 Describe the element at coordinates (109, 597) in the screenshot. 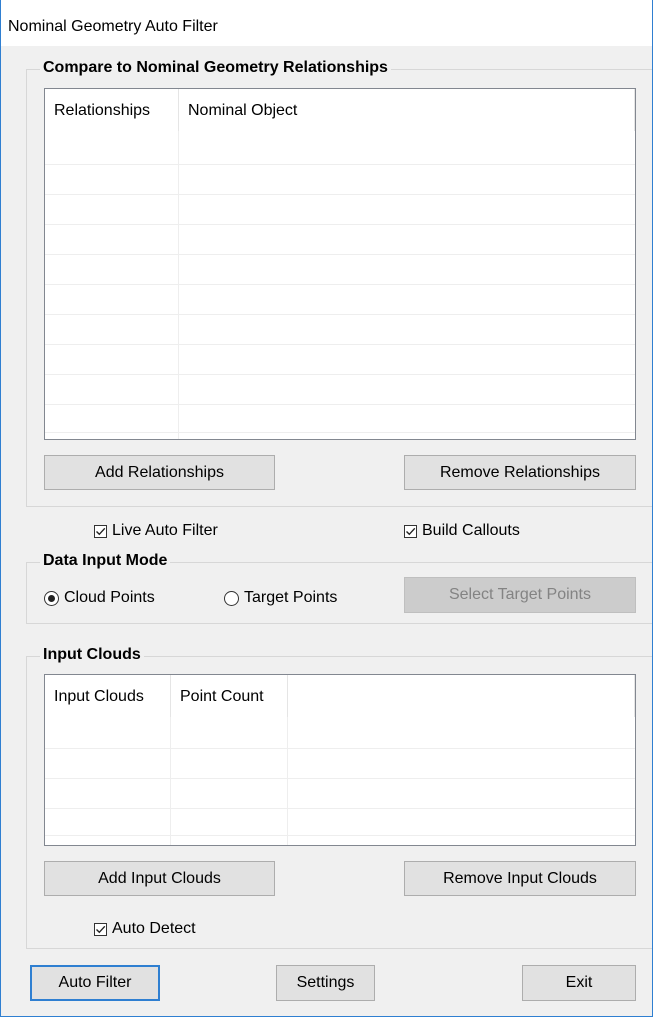

I see `cloud-points-label: Cloud Points` at that location.